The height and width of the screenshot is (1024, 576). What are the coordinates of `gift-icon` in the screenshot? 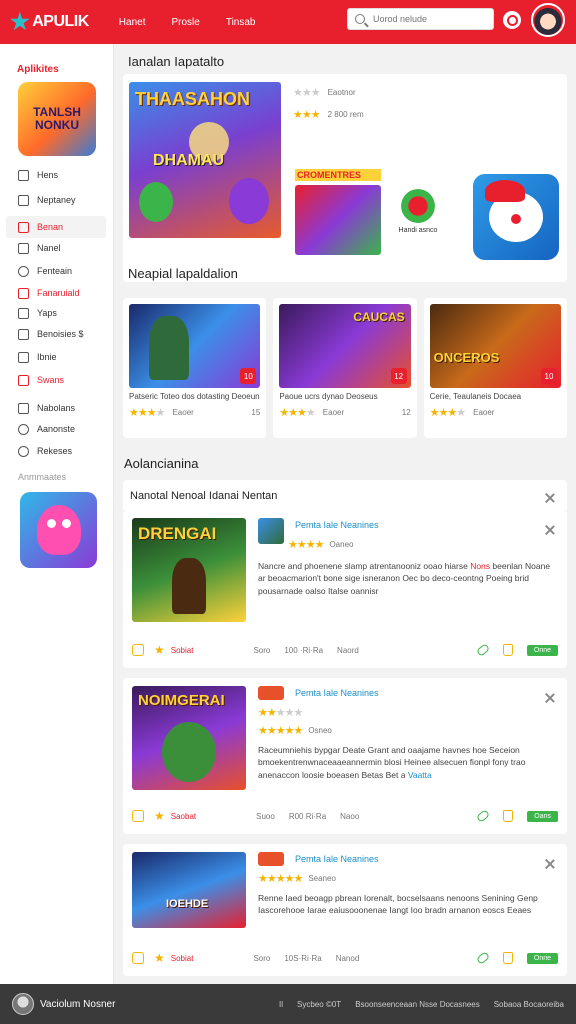 It's located at (23, 227).